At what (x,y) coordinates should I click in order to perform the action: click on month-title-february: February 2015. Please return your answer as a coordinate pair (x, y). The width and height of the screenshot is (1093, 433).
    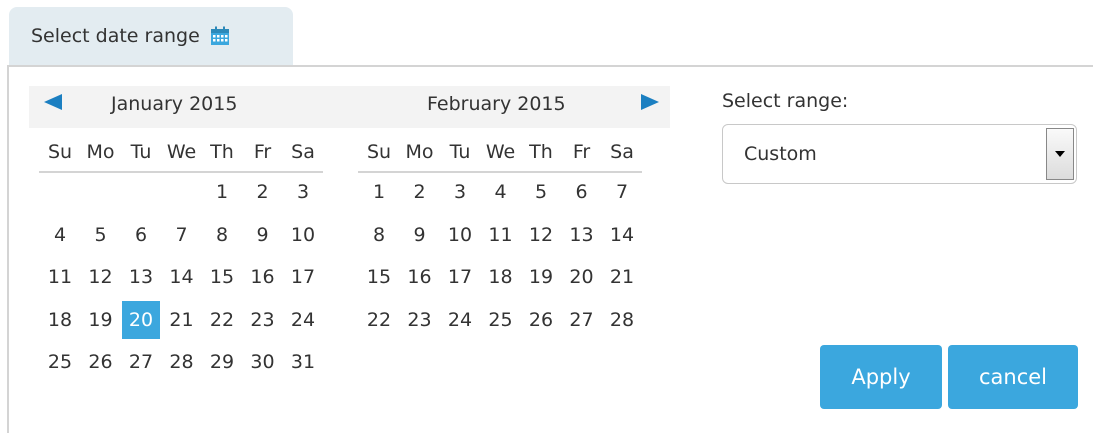
    Looking at the image, I should click on (496, 104).